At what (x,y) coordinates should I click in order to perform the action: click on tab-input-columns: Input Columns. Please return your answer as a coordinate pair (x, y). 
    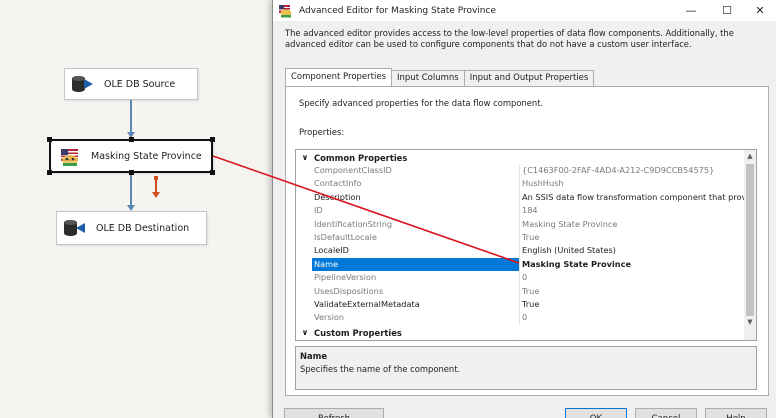
    Looking at the image, I should click on (428, 78).